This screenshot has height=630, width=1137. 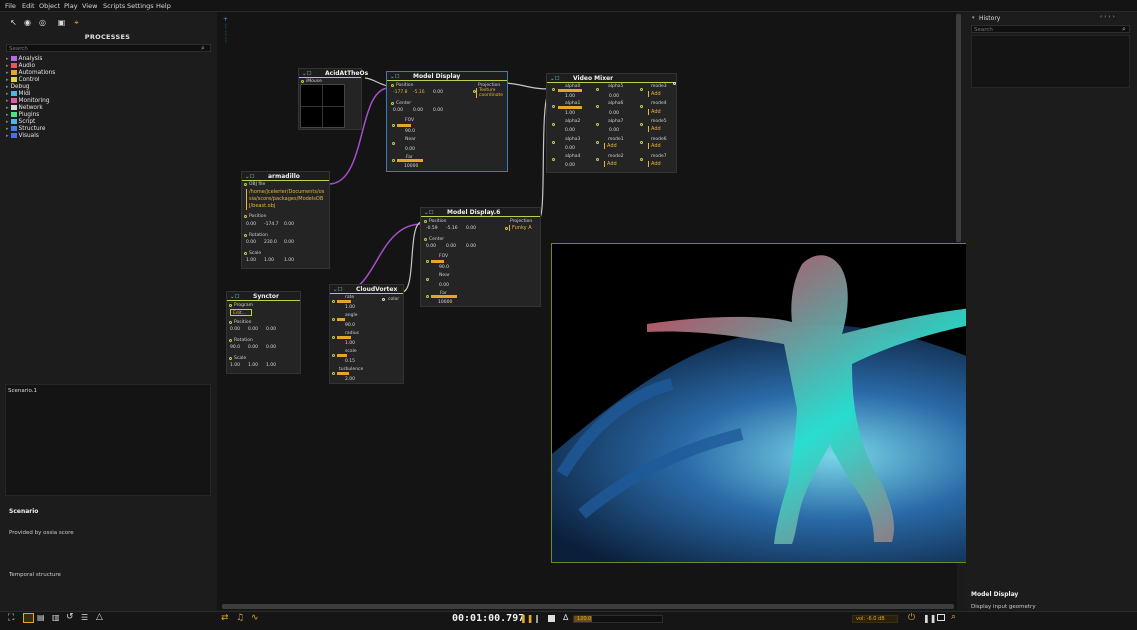 What do you see at coordinates (1050, 29) in the screenshot?
I see `history-search-input: Search` at bounding box center [1050, 29].